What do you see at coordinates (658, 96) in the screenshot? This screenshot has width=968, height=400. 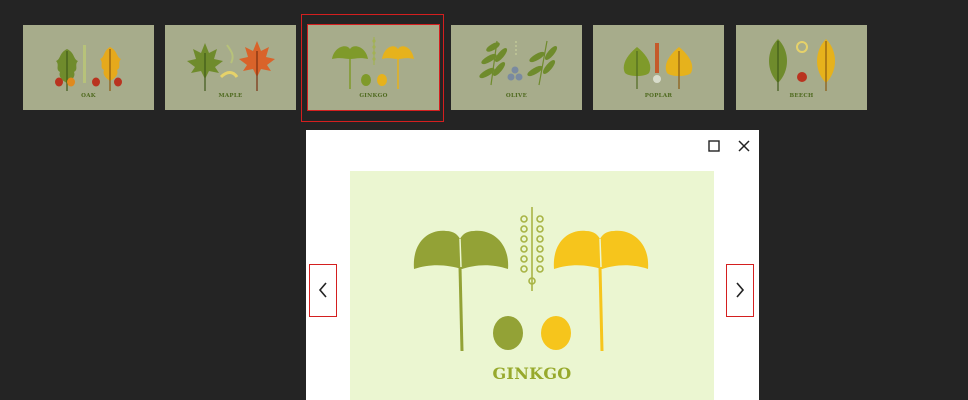 I see `thumbnail-label: POPLAR` at bounding box center [658, 96].